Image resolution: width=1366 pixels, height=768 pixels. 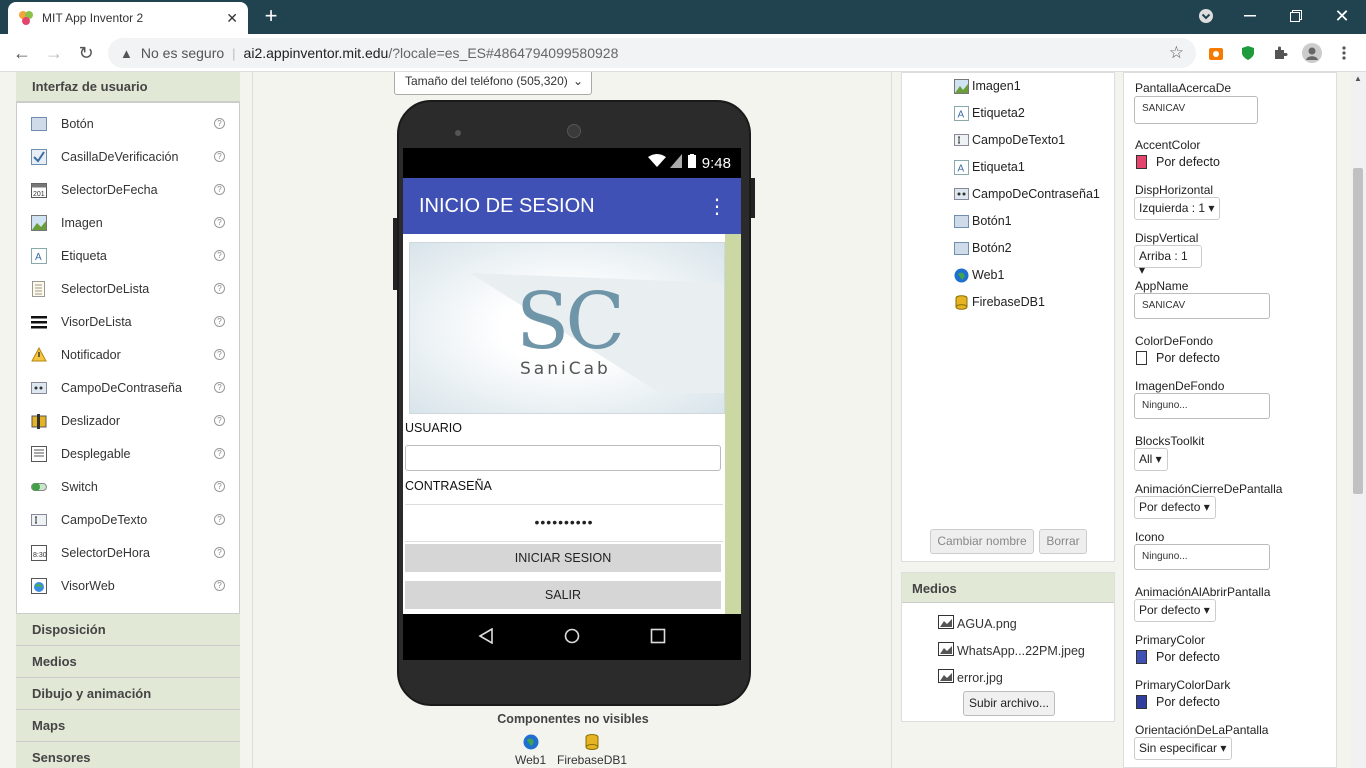 I want to click on tree-item-imagen1: Imagen1, so click(x=987, y=86).